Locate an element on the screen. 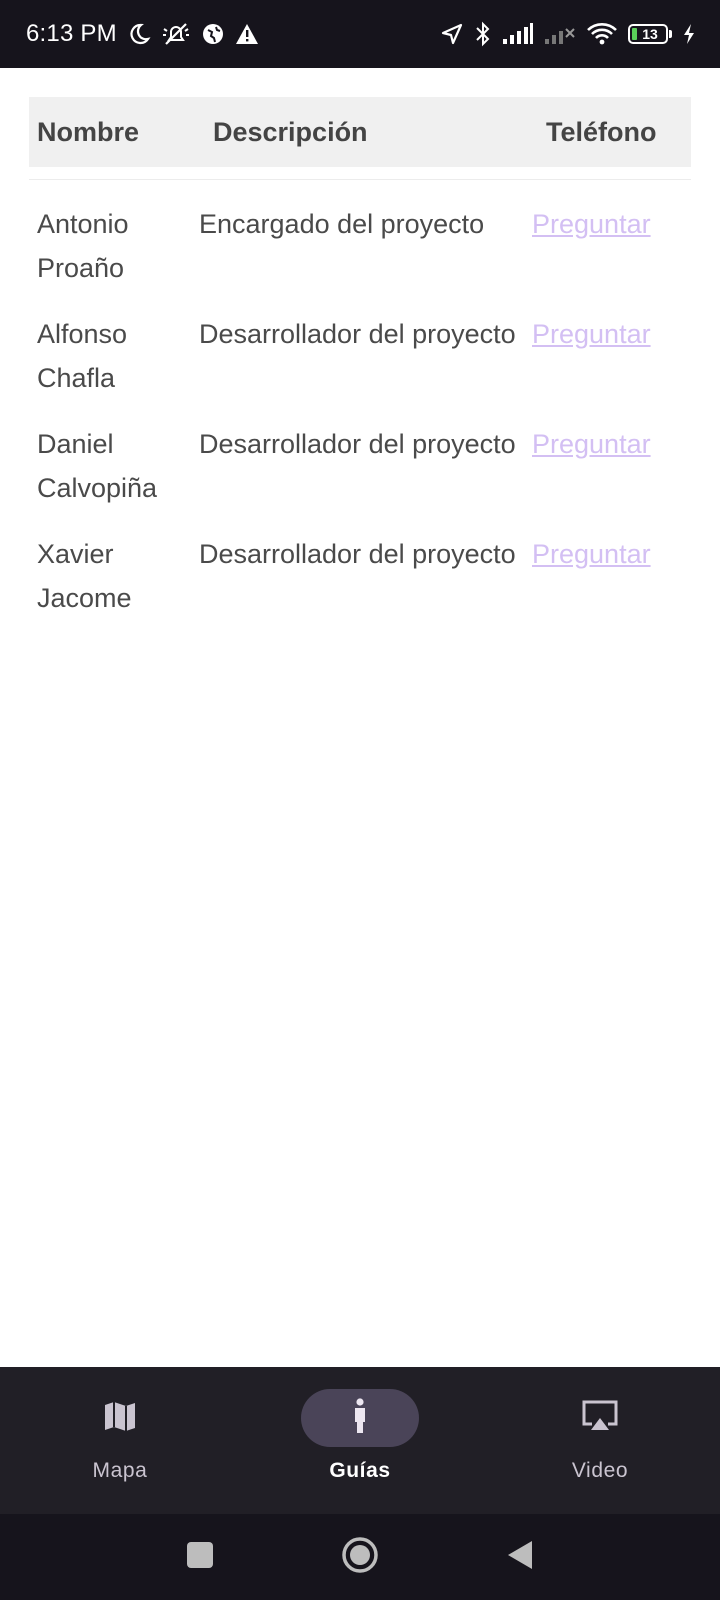  battery-level: 13 is located at coordinates (650, 34).